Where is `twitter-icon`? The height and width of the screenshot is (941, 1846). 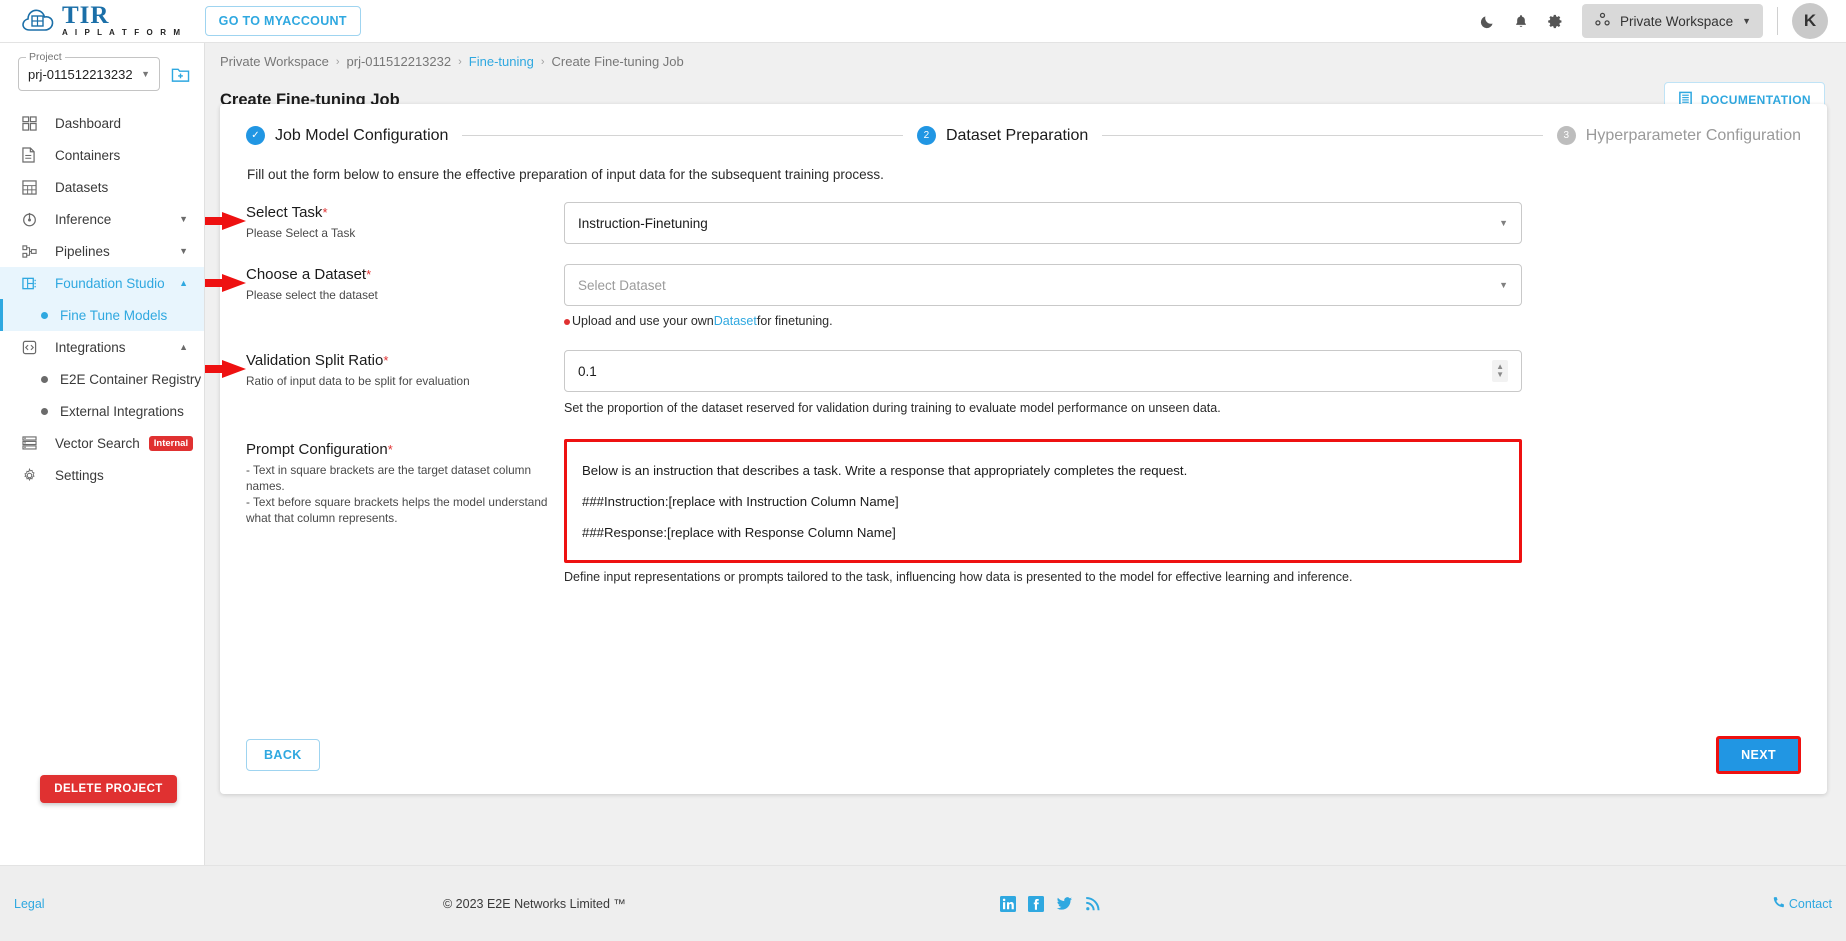 twitter-icon is located at coordinates (1064, 904).